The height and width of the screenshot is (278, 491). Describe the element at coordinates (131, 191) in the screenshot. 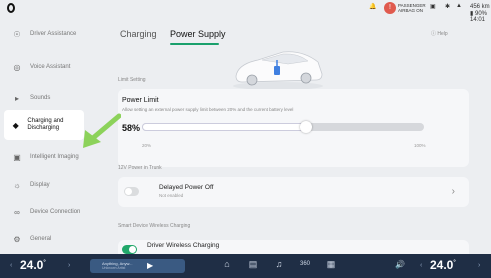

I see `delayed-power-off-toggle` at that location.